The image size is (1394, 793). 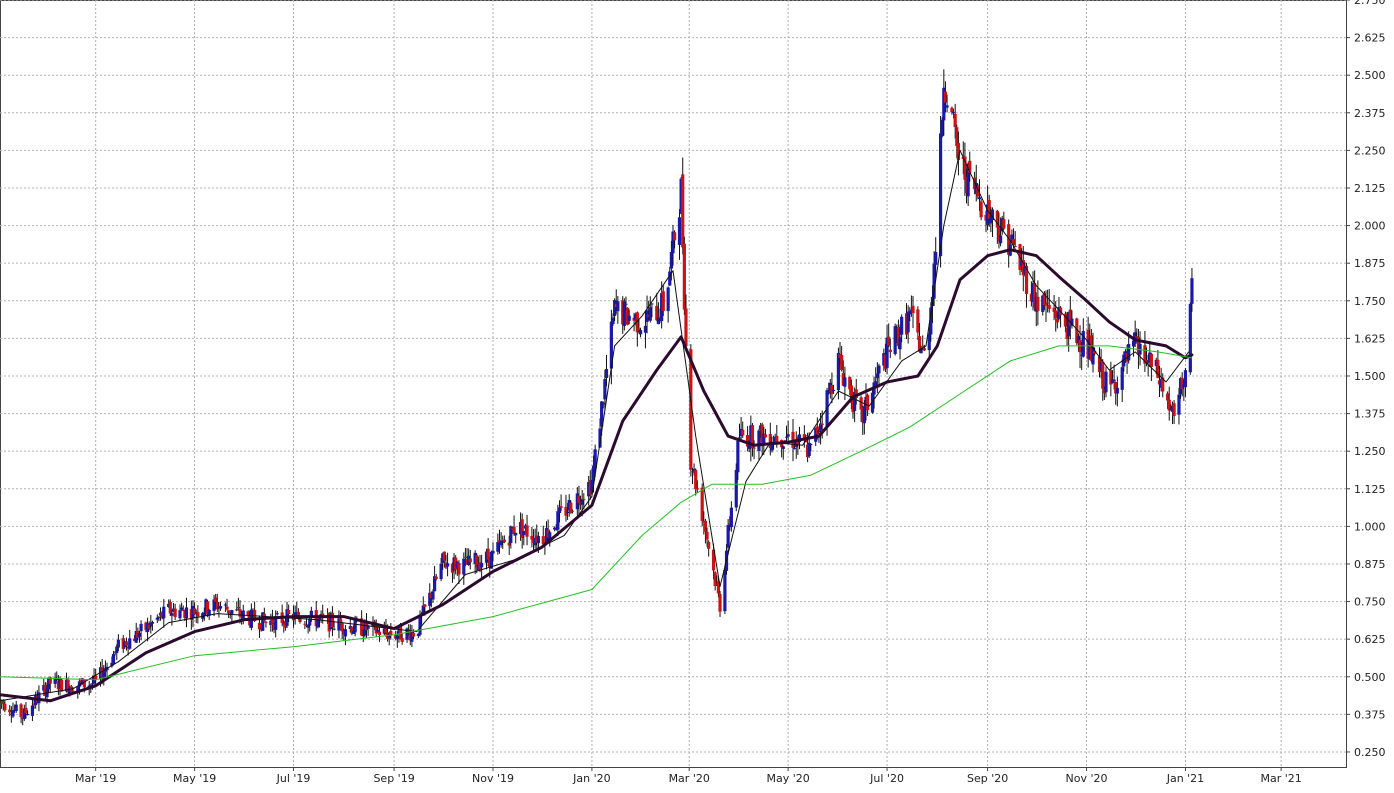 What do you see at coordinates (1370, 752) in the screenshot?
I see `y-tick-label: 0.250` at bounding box center [1370, 752].